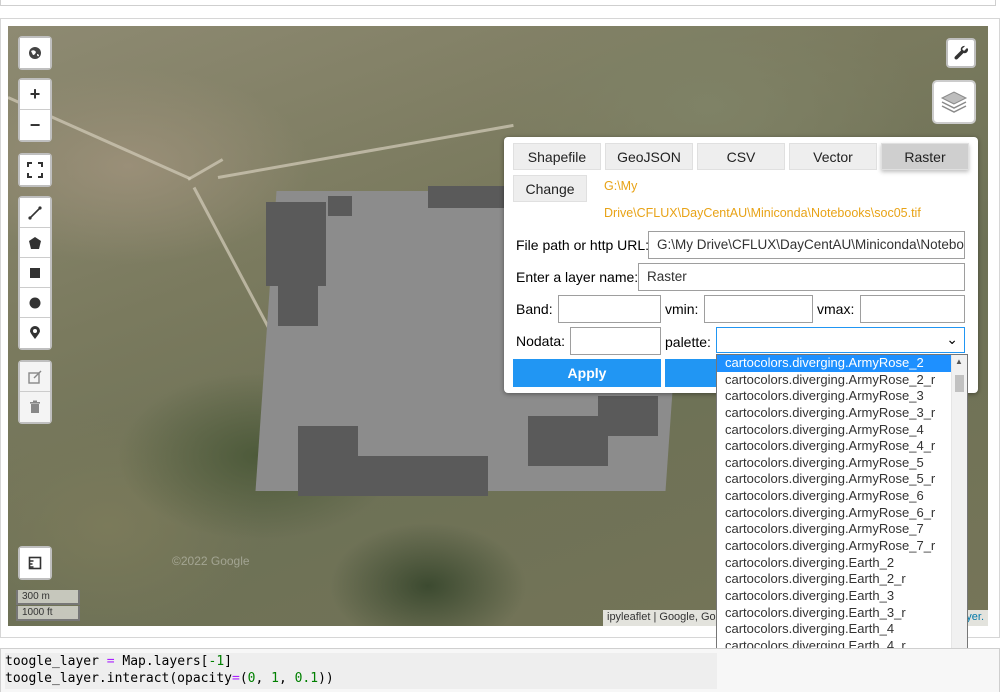 This screenshot has height=692, width=1004. What do you see at coordinates (834, 563) in the screenshot?
I see `palette-option: cartocolors.diverging.Earth_2` at bounding box center [834, 563].